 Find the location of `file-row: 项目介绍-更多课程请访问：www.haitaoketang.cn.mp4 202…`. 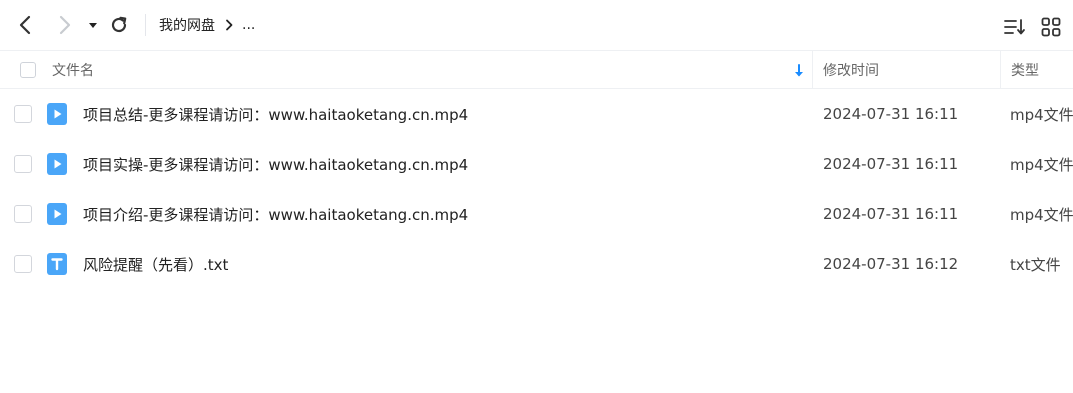

file-row: 项目介绍-更多课程请访问：www.haitaoketang.cn.mp4 202… is located at coordinates (536, 214).